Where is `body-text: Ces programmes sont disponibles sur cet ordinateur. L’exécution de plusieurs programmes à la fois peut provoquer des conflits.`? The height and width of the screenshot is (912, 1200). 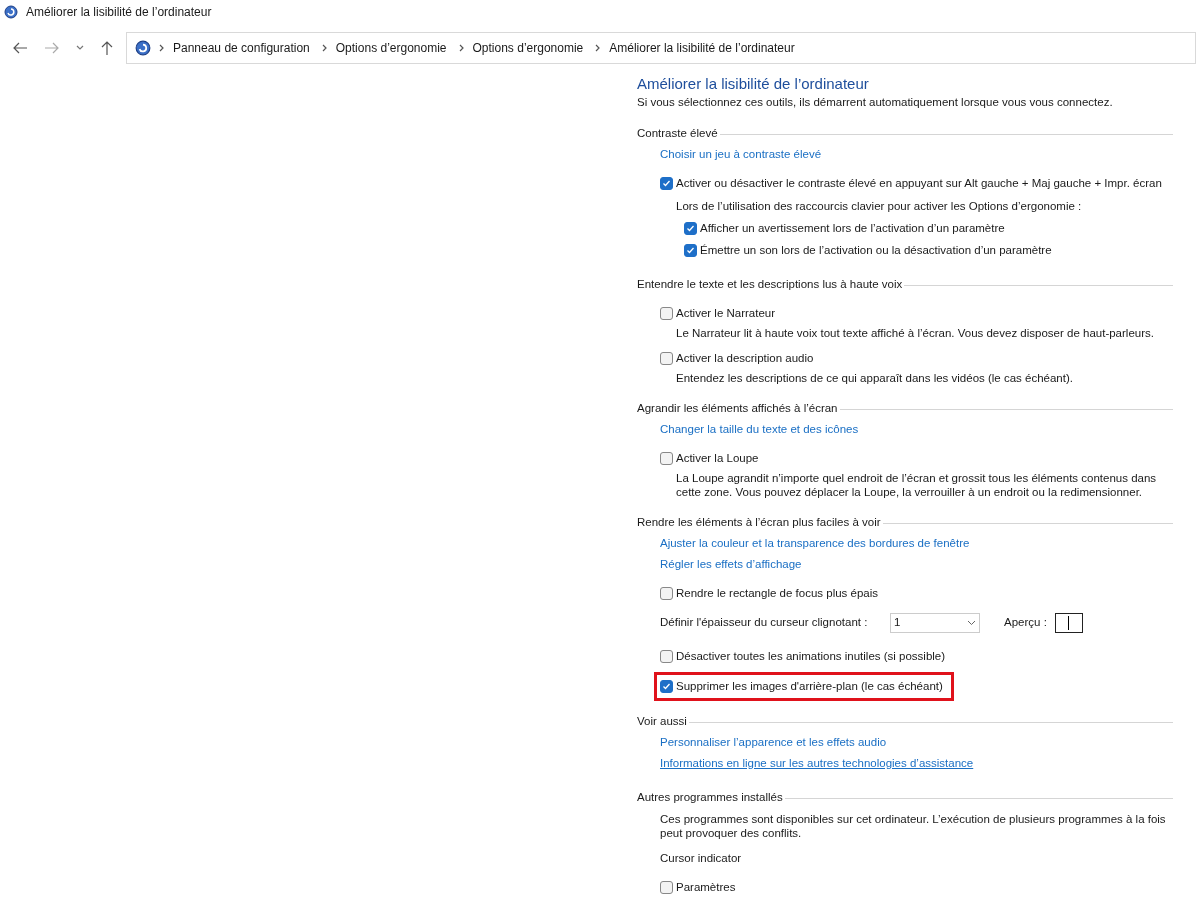 body-text: Ces programmes sont disponibles sur cet ordinateur. L’exécution de plusieurs programmes à la fois peut provoquer des conflits. is located at coordinates (913, 826).